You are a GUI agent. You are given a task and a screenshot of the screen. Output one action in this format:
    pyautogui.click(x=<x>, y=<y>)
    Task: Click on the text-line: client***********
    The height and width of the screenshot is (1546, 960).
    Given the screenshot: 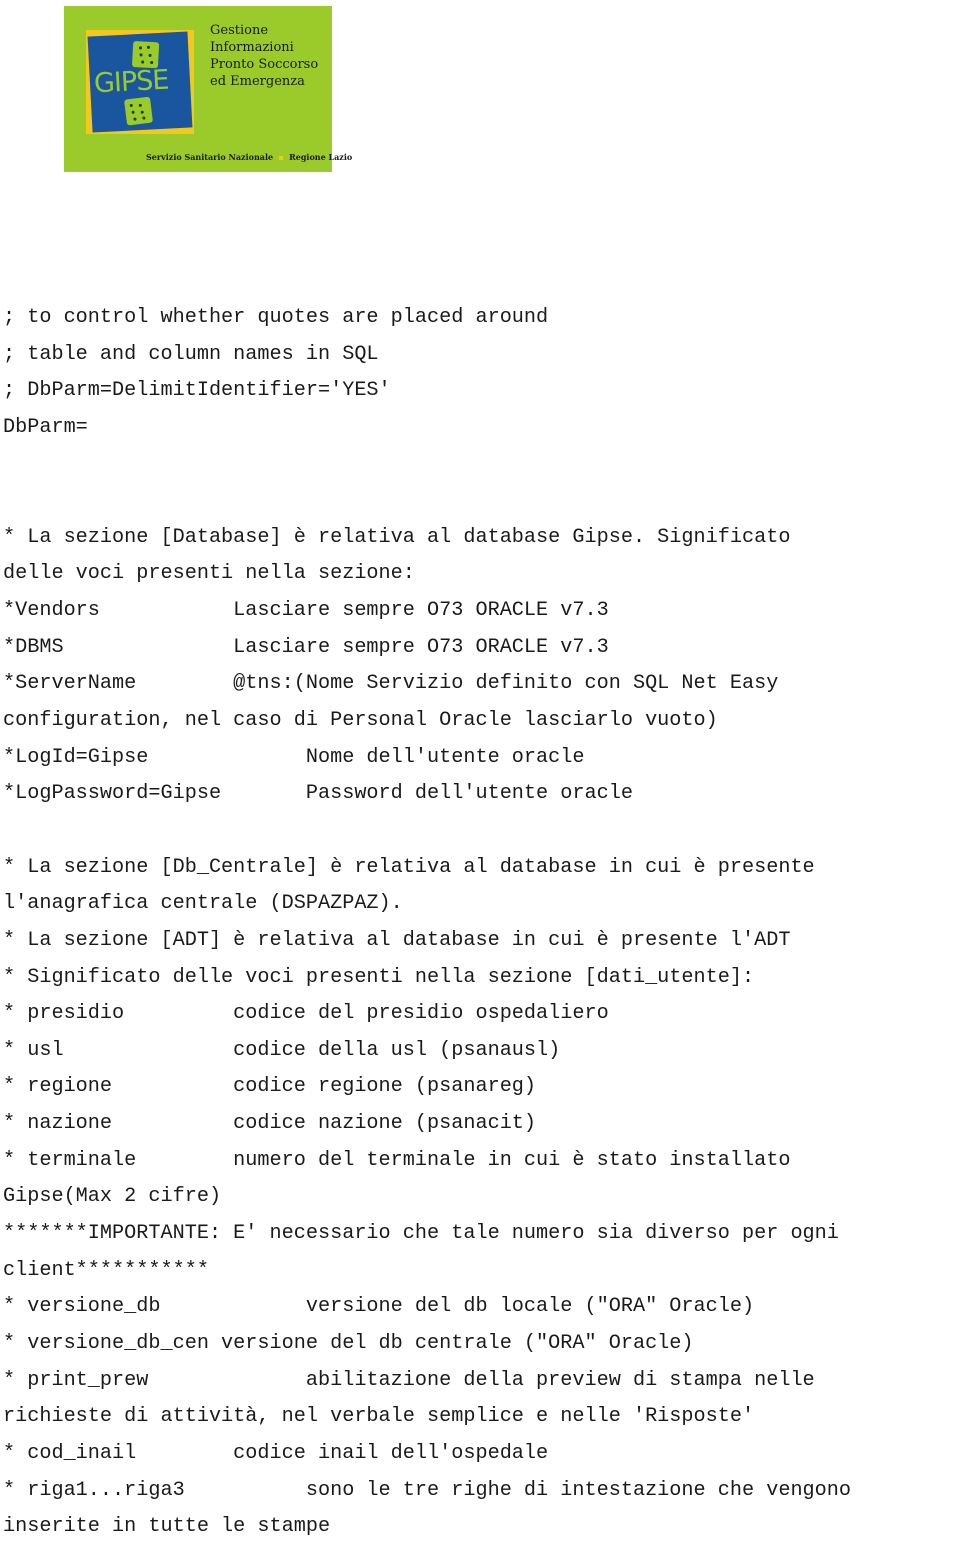 What is the action you would take?
    pyautogui.click(x=106, y=1270)
    